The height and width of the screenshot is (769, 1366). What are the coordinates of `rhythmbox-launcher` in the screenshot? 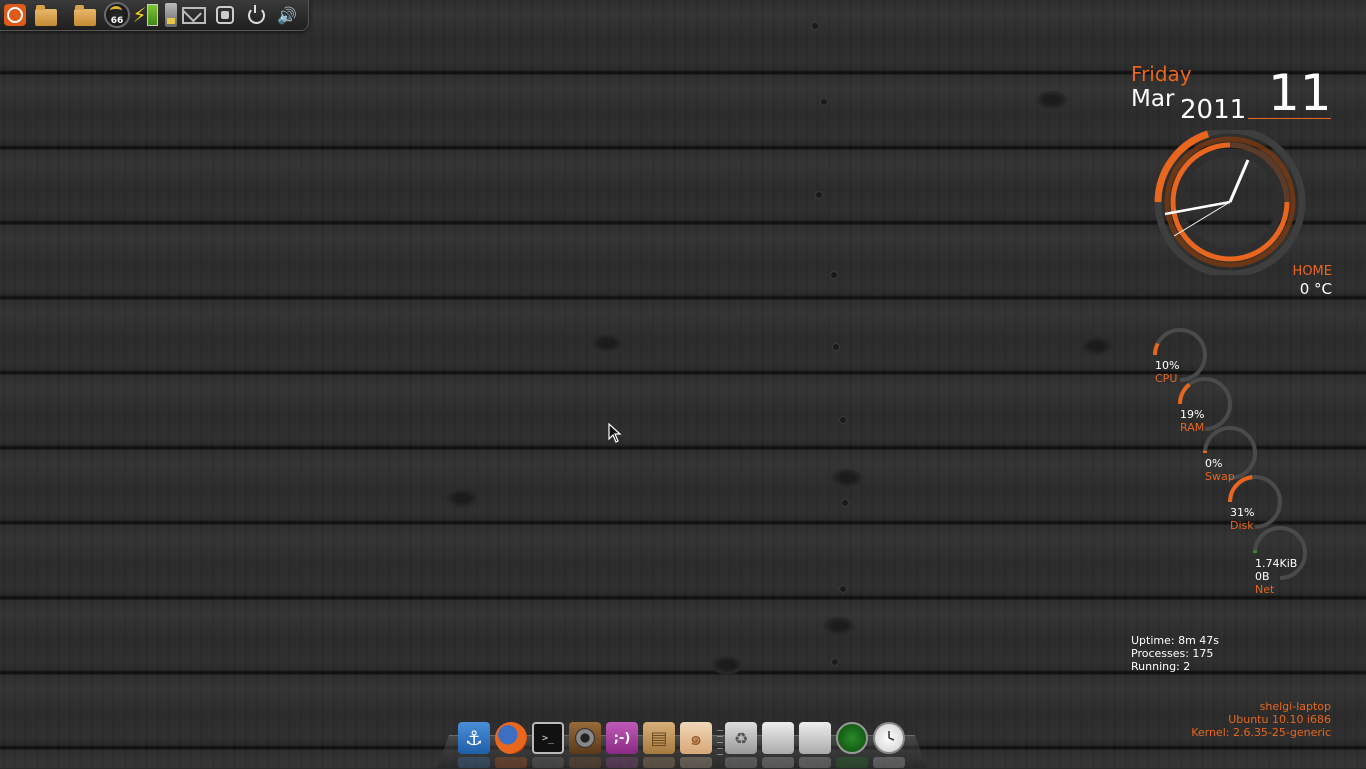 It's located at (585, 738).